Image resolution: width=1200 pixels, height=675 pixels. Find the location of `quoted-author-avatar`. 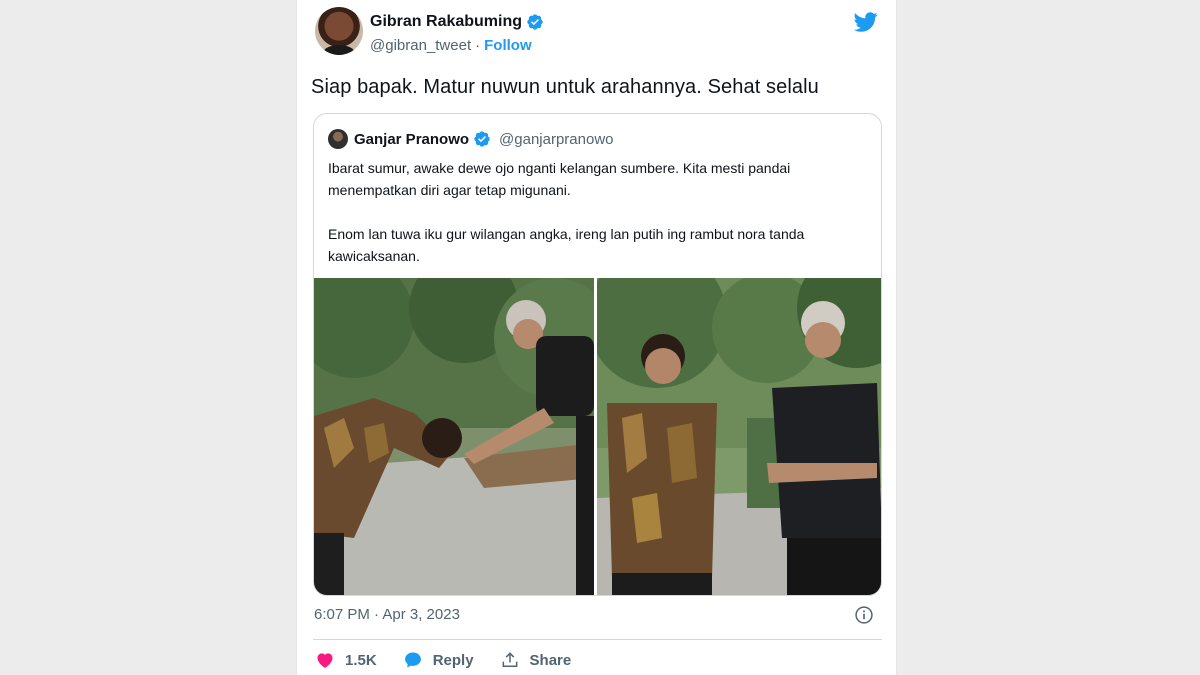

quoted-author-avatar is located at coordinates (338, 139).